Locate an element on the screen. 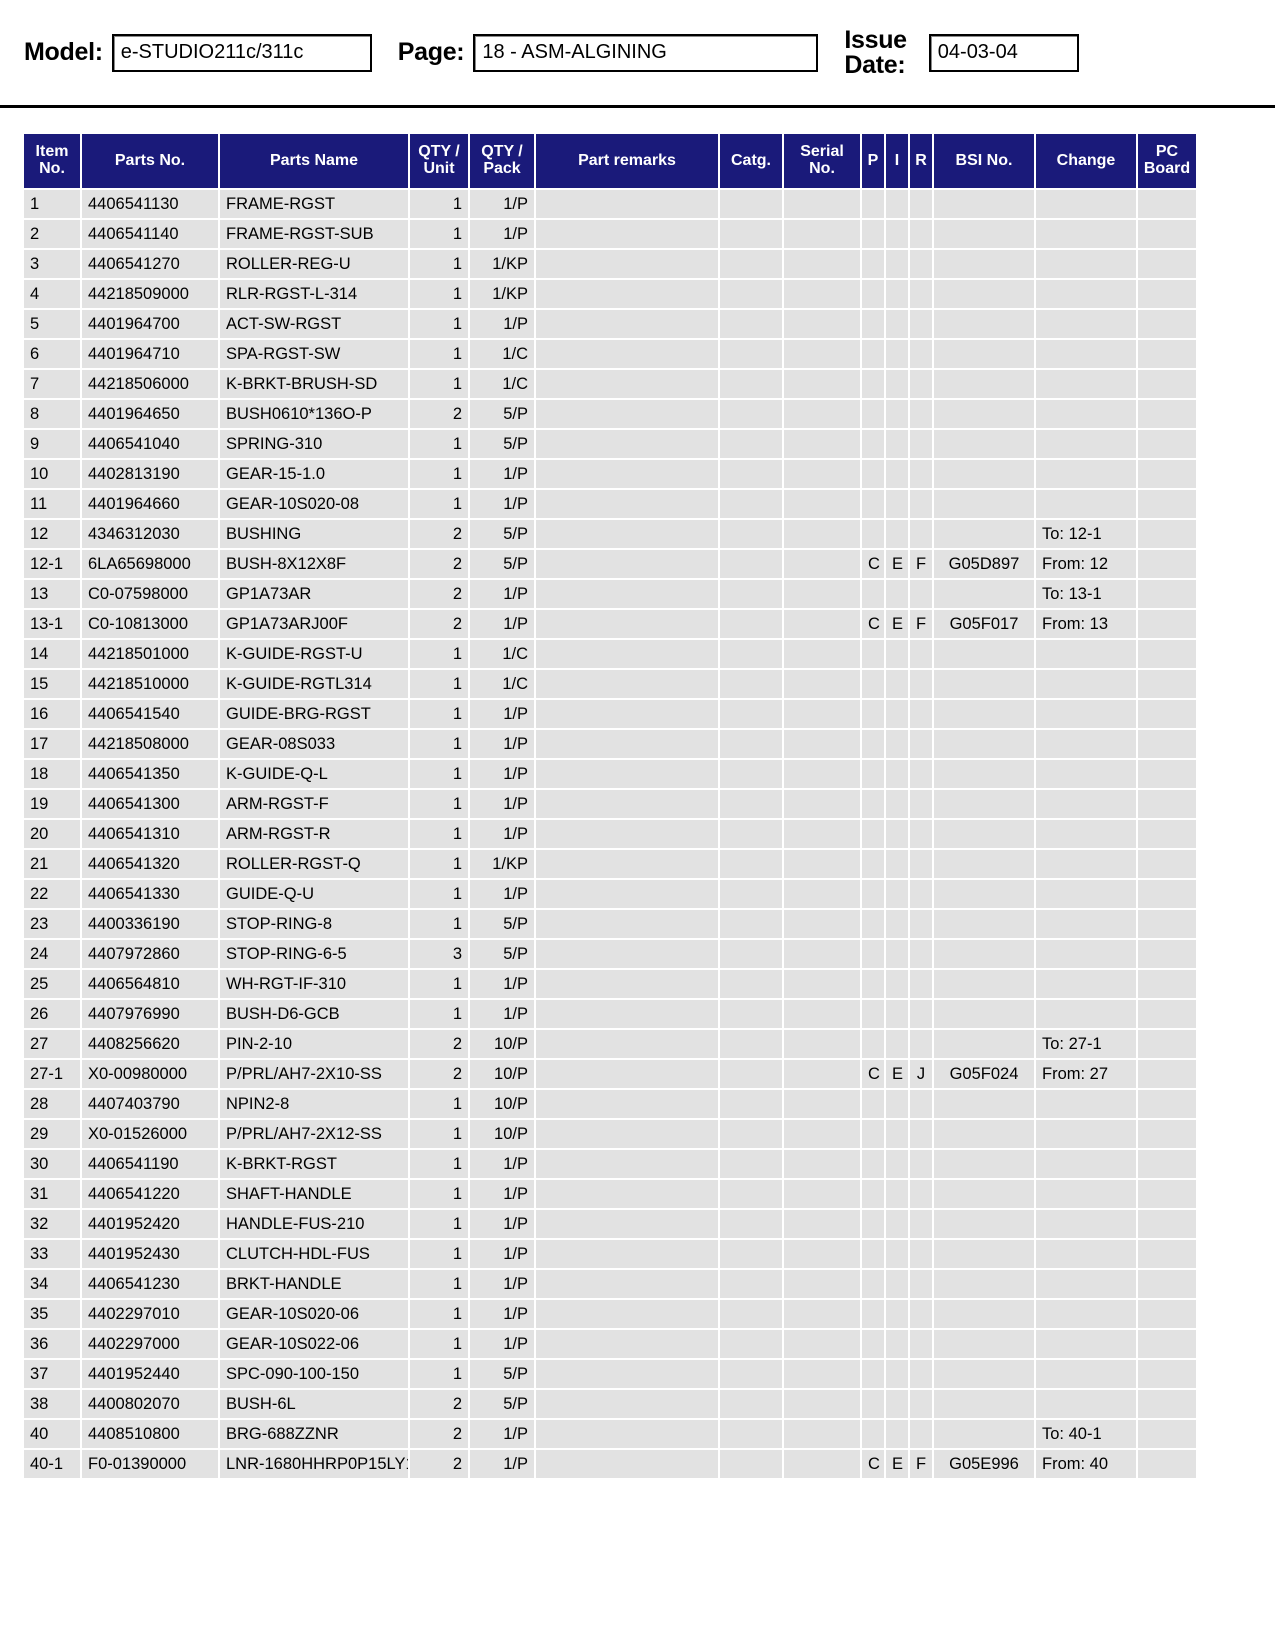 The height and width of the screenshot is (1650, 1275). cell-qty-unit: 2 is located at coordinates (439, 1074).